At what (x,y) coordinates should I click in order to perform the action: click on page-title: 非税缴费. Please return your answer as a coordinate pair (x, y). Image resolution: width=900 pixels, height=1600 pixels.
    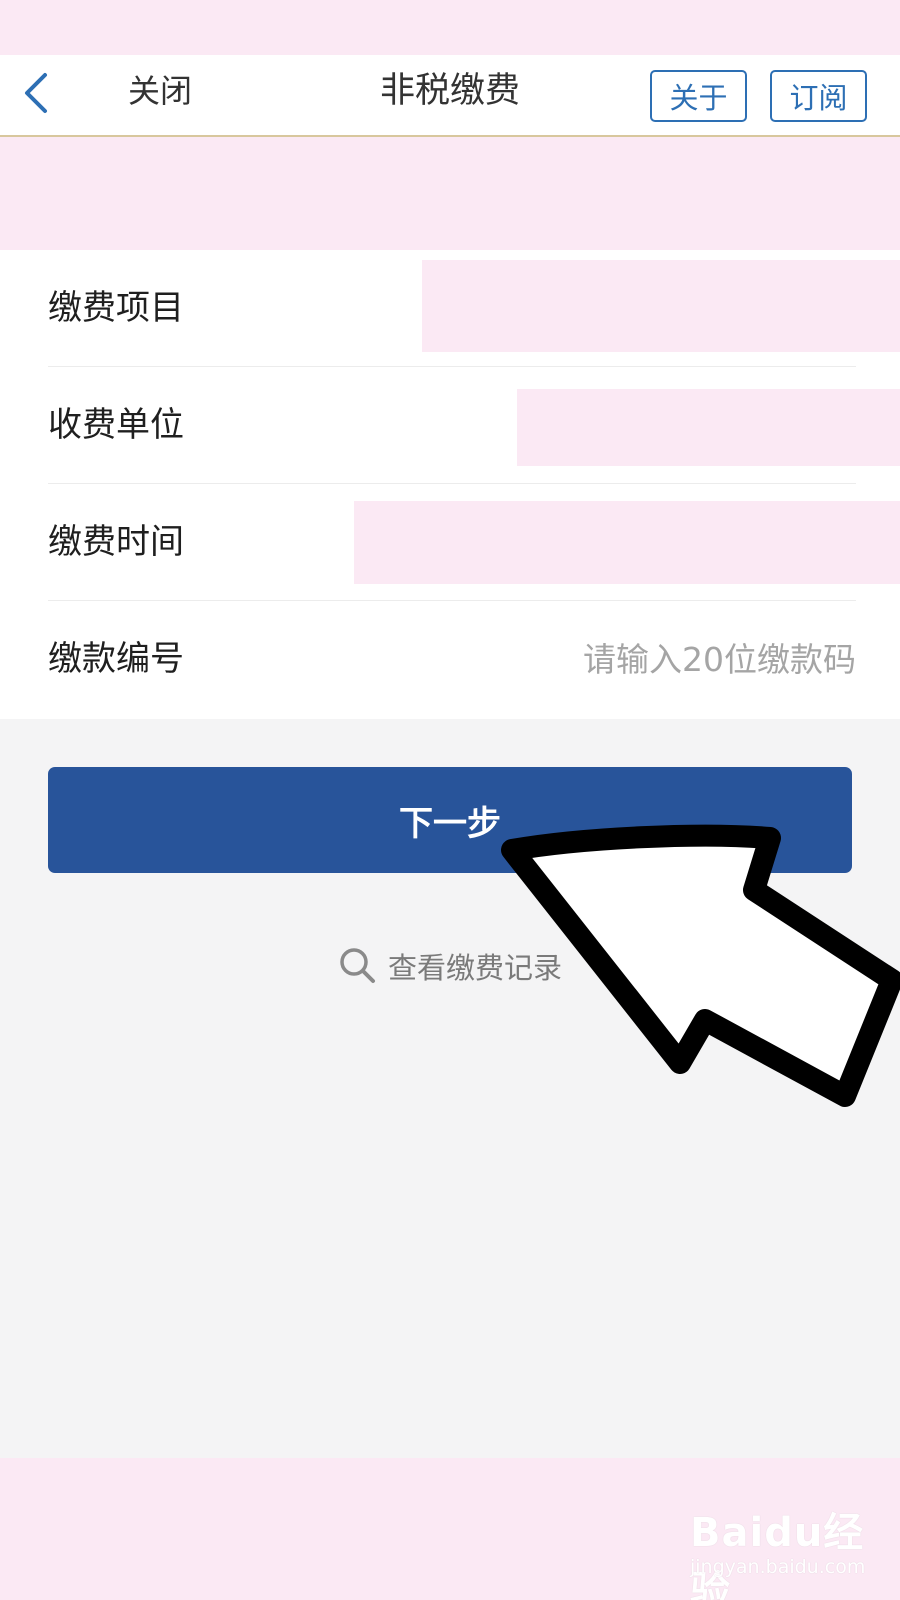
    Looking at the image, I should click on (449, 91).